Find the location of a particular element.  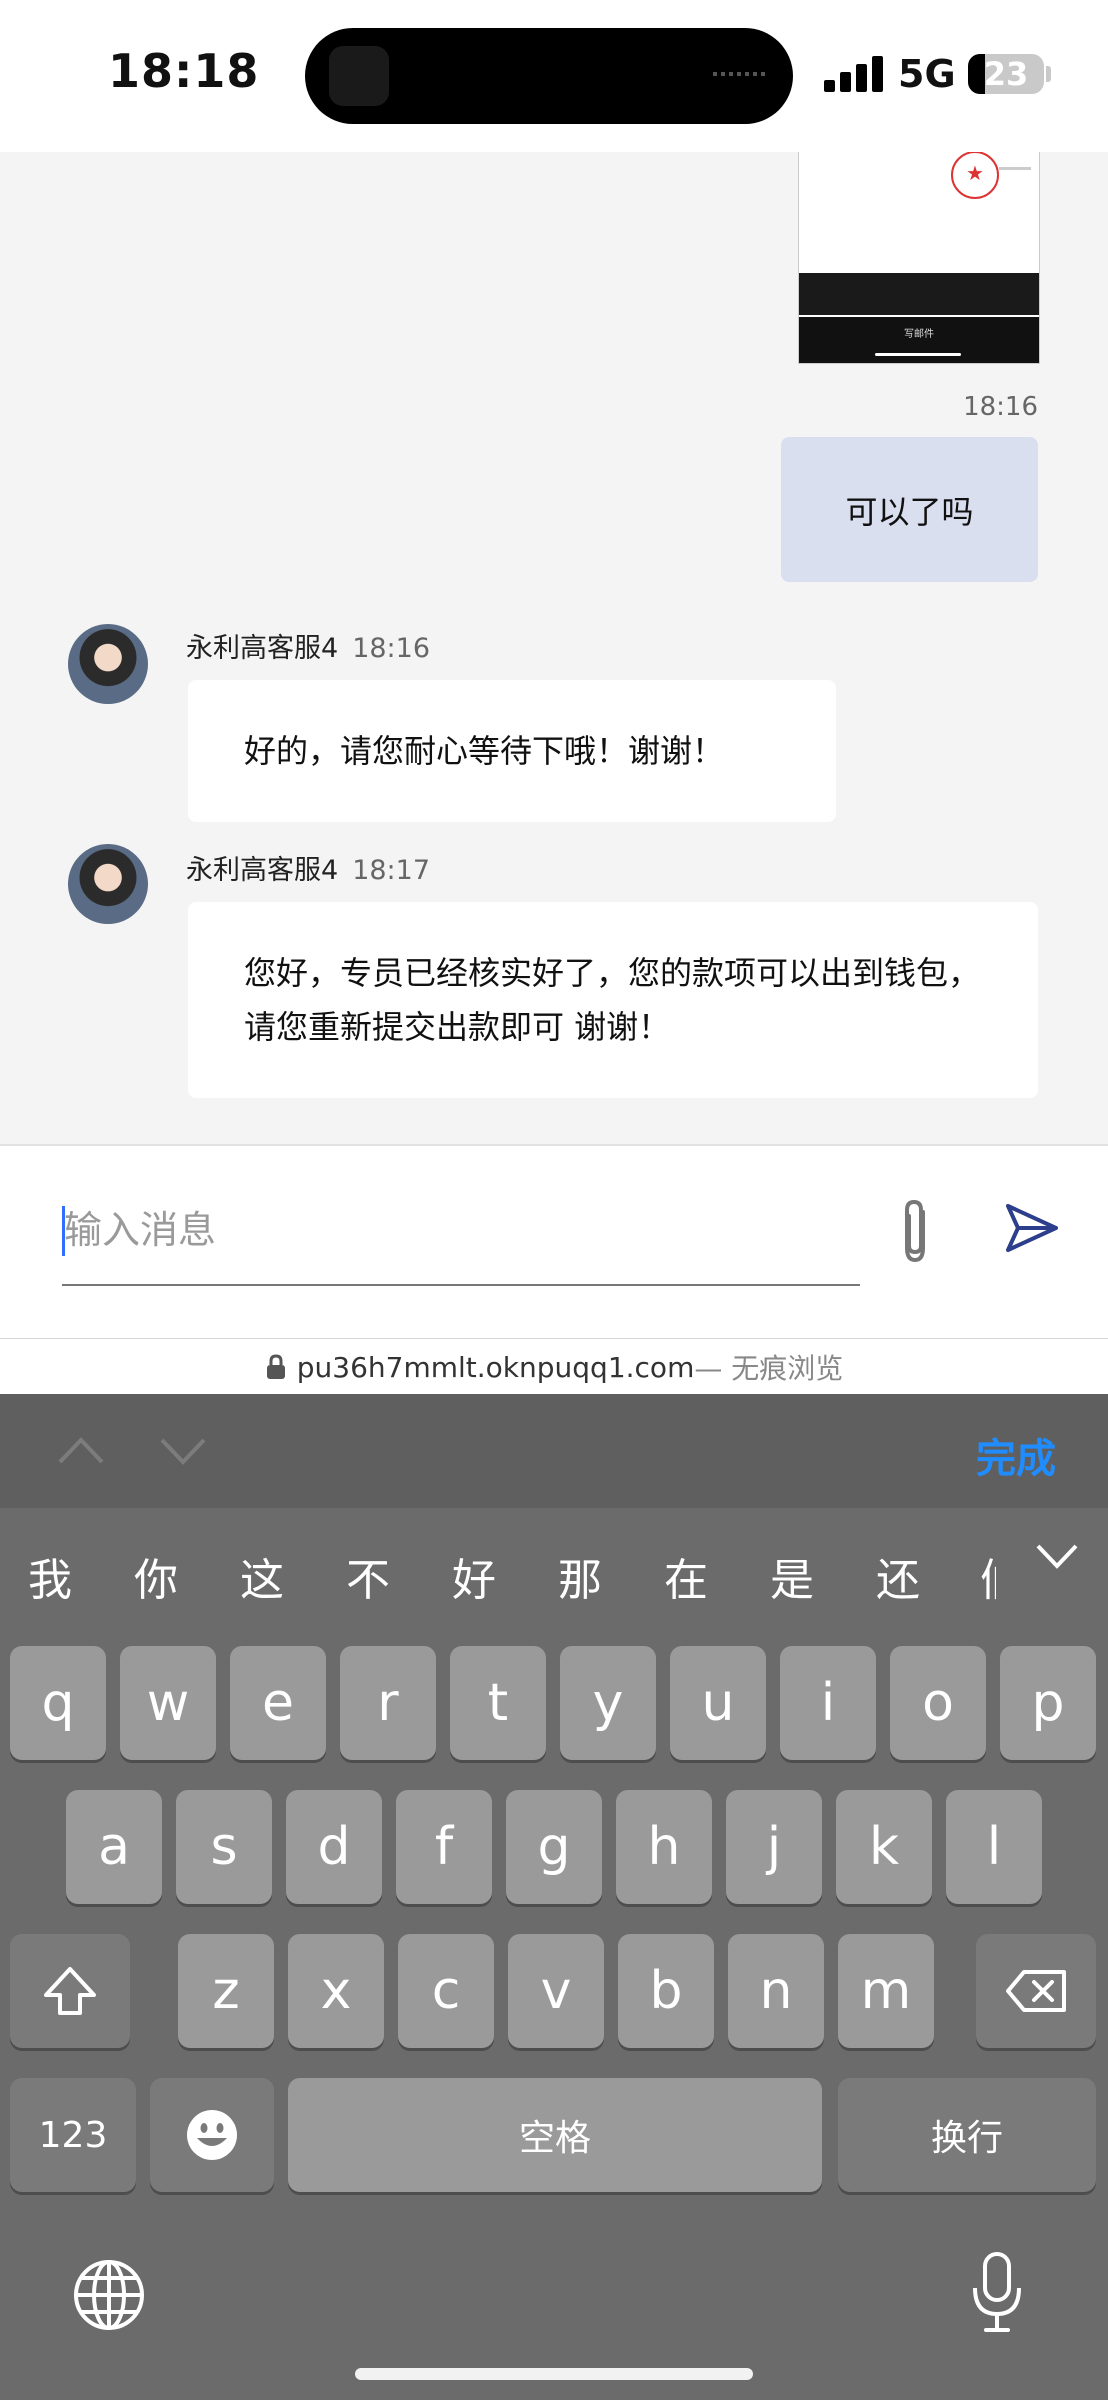

candidate-word: 们 is located at coordinates (988, 1576).